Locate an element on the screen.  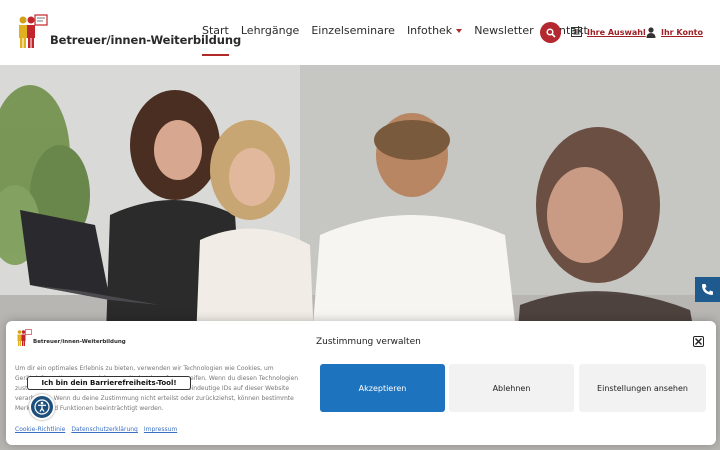
search-icon is located at coordinates (550, 32).